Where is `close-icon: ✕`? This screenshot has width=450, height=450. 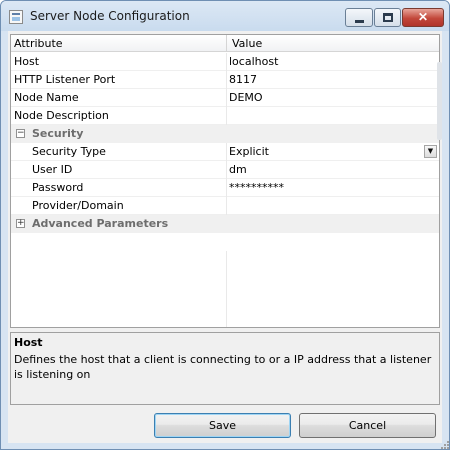 close-icon: ✕ is located at coordinates (423, 17).